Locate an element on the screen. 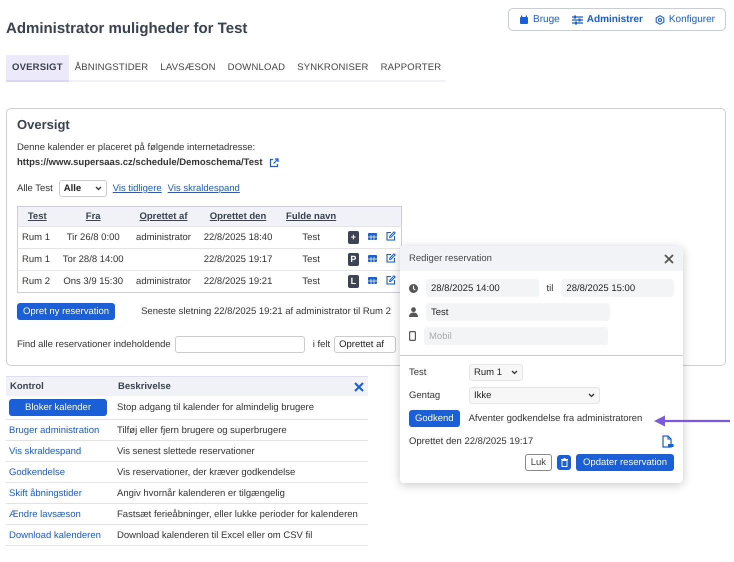  control-link: Ændre lavsæson is located at coordinates (45, 514).